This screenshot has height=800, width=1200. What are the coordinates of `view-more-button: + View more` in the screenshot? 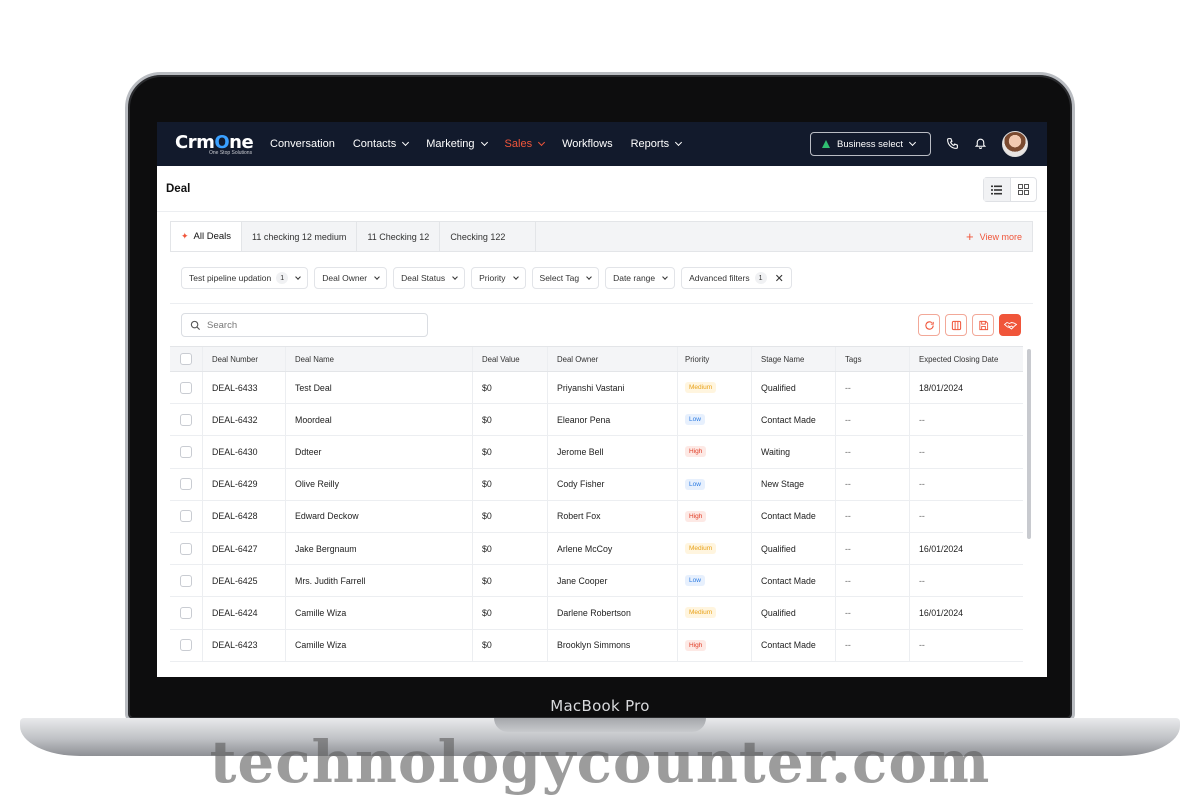 It's located at (994, 236).